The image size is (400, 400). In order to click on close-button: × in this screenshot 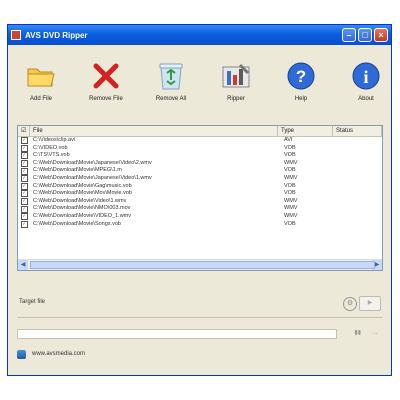, I will do `click(381, 35)`.